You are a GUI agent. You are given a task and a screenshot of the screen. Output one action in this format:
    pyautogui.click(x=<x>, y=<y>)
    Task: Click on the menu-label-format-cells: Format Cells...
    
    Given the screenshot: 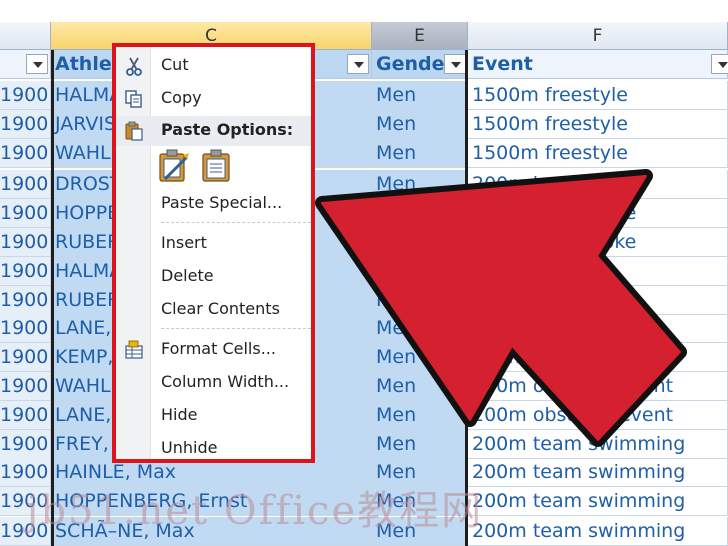 What is the action you would take?
    pyautogui.click(x=218, y=348)
    